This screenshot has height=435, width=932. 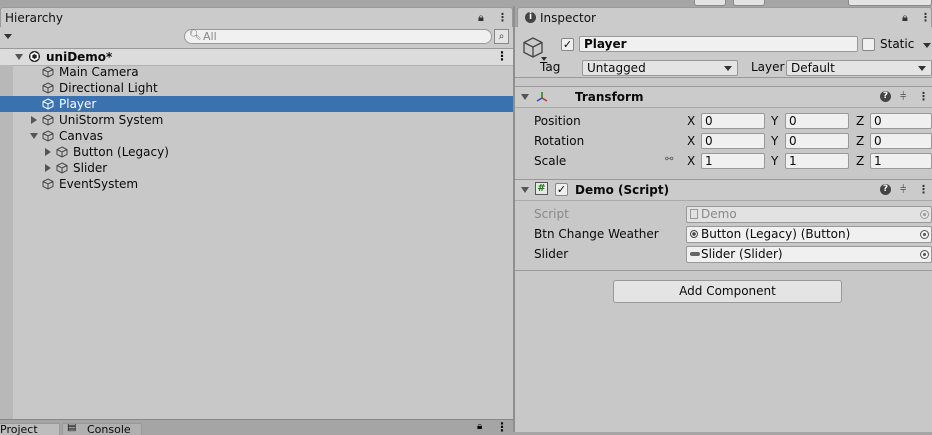 I want to click on search-icon: 🔍︎, so click(x=195, y=35).